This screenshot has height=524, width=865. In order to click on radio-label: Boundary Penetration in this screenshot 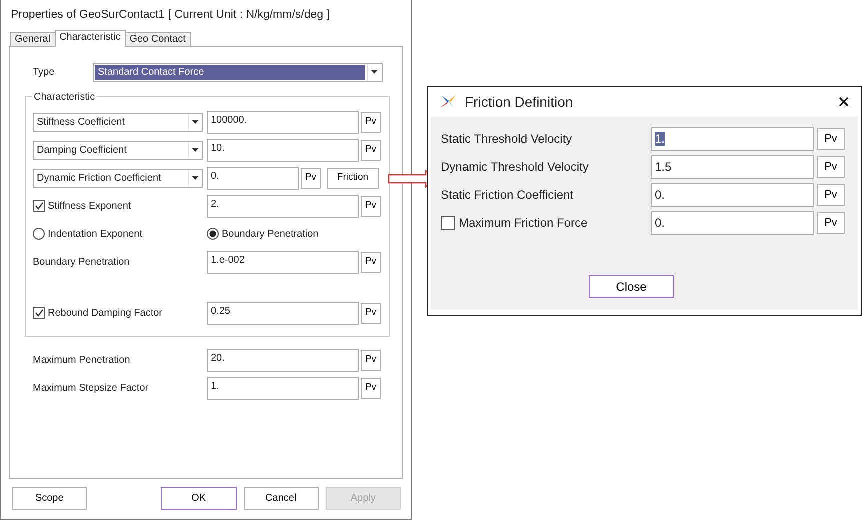, I will do `click(270, 235)`.